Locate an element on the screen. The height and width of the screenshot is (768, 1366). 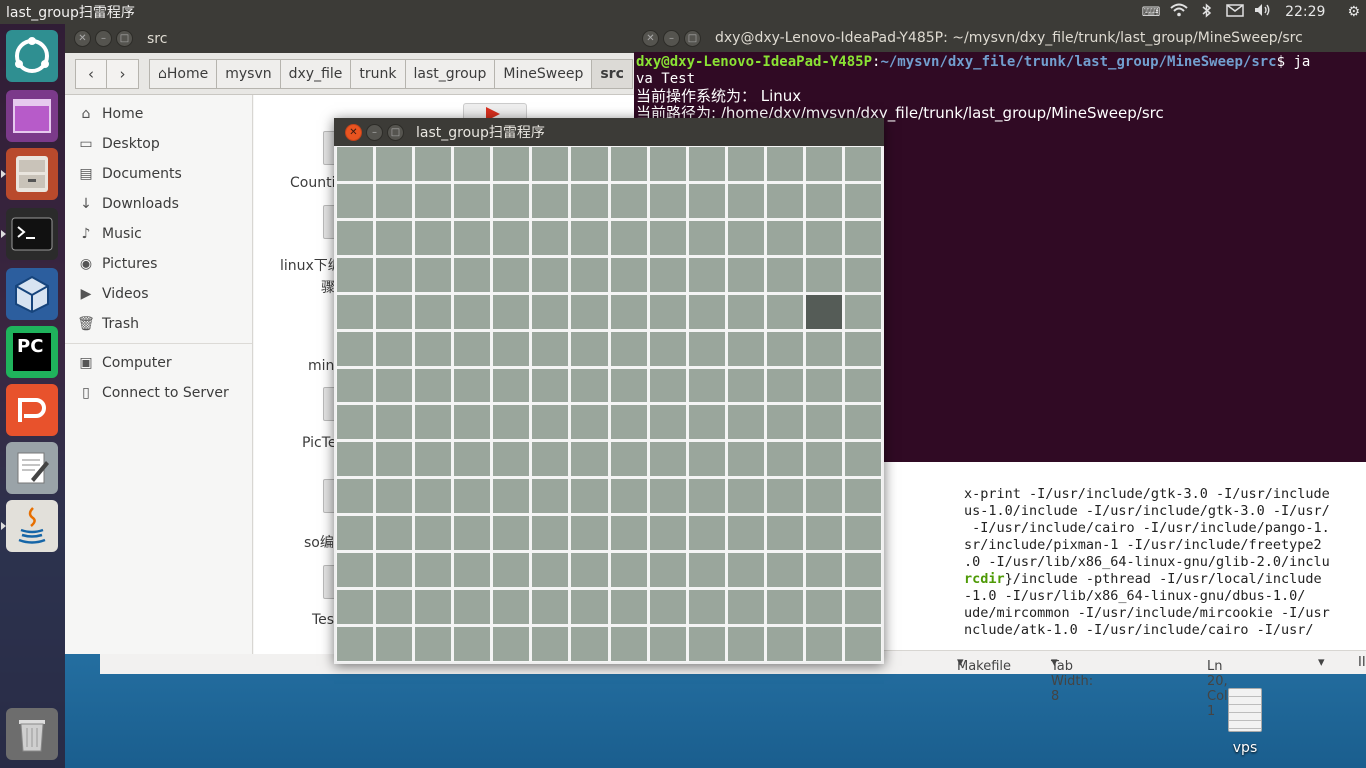
breadcrumb-trunk: trunk is located at coordinates (378, 73).